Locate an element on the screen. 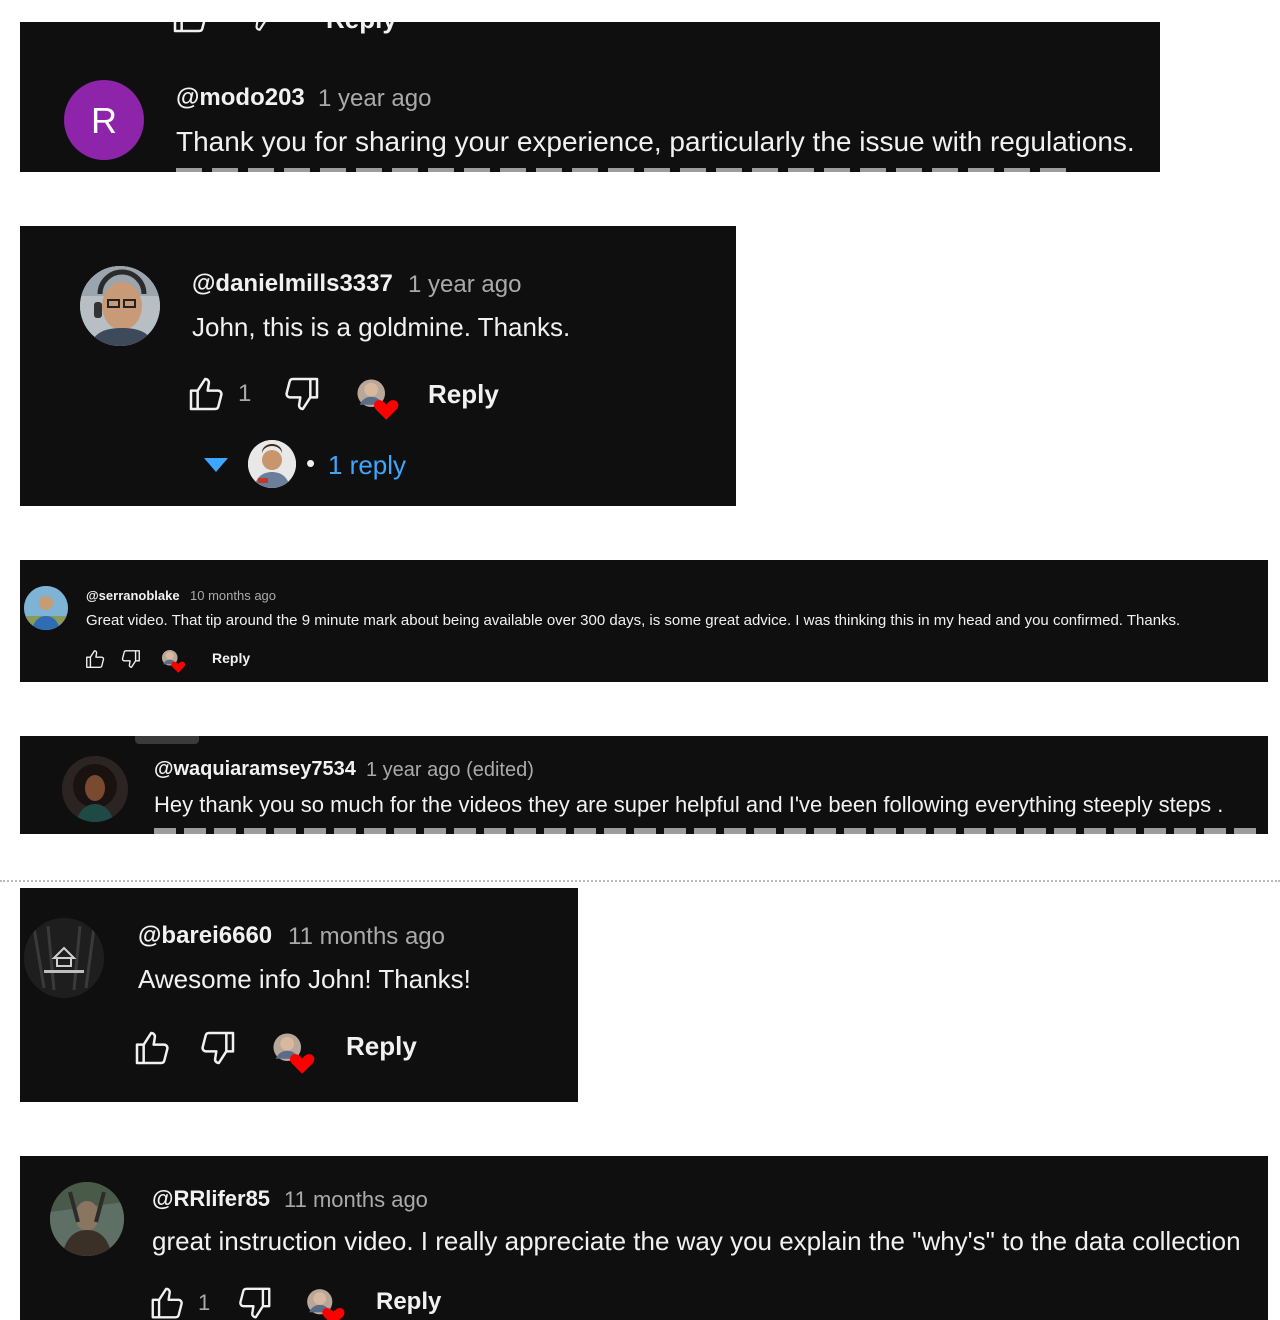  comment-author: @modo203 is located at coordinates (240, 98).